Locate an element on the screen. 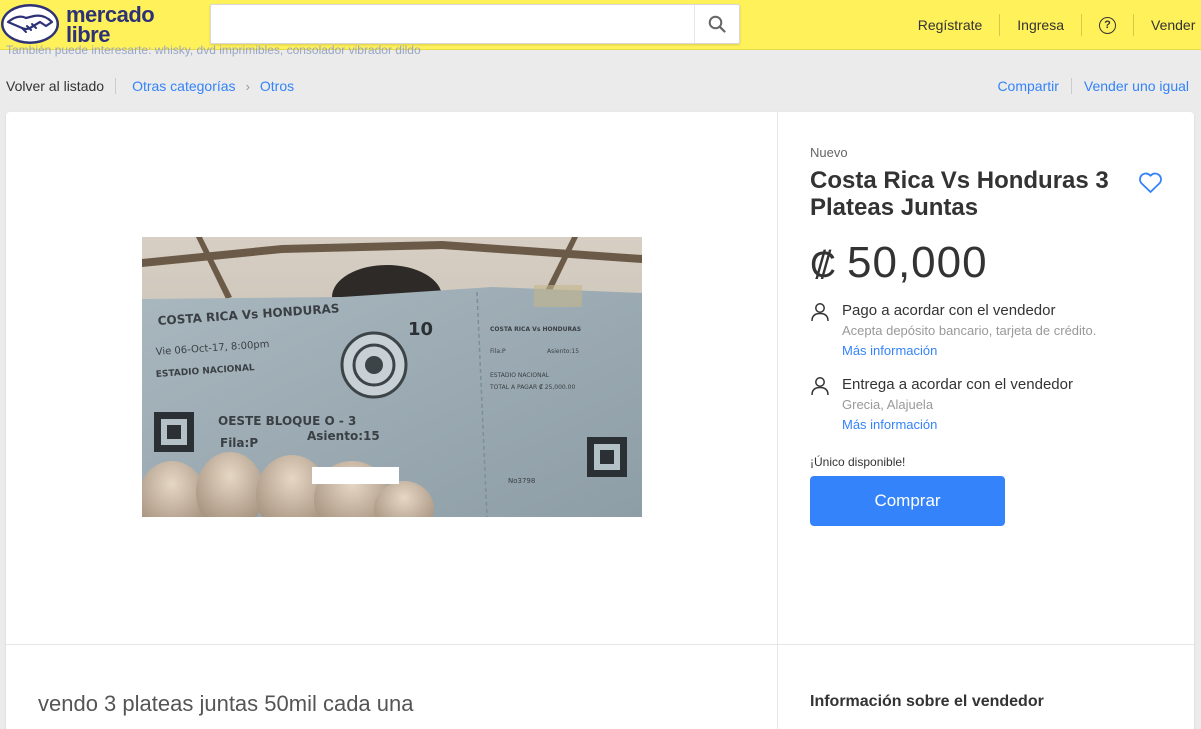 The image size is (1201, 729). delivery-title: Entrega a acordar con el vendedor is located at coordinates (957, 384).